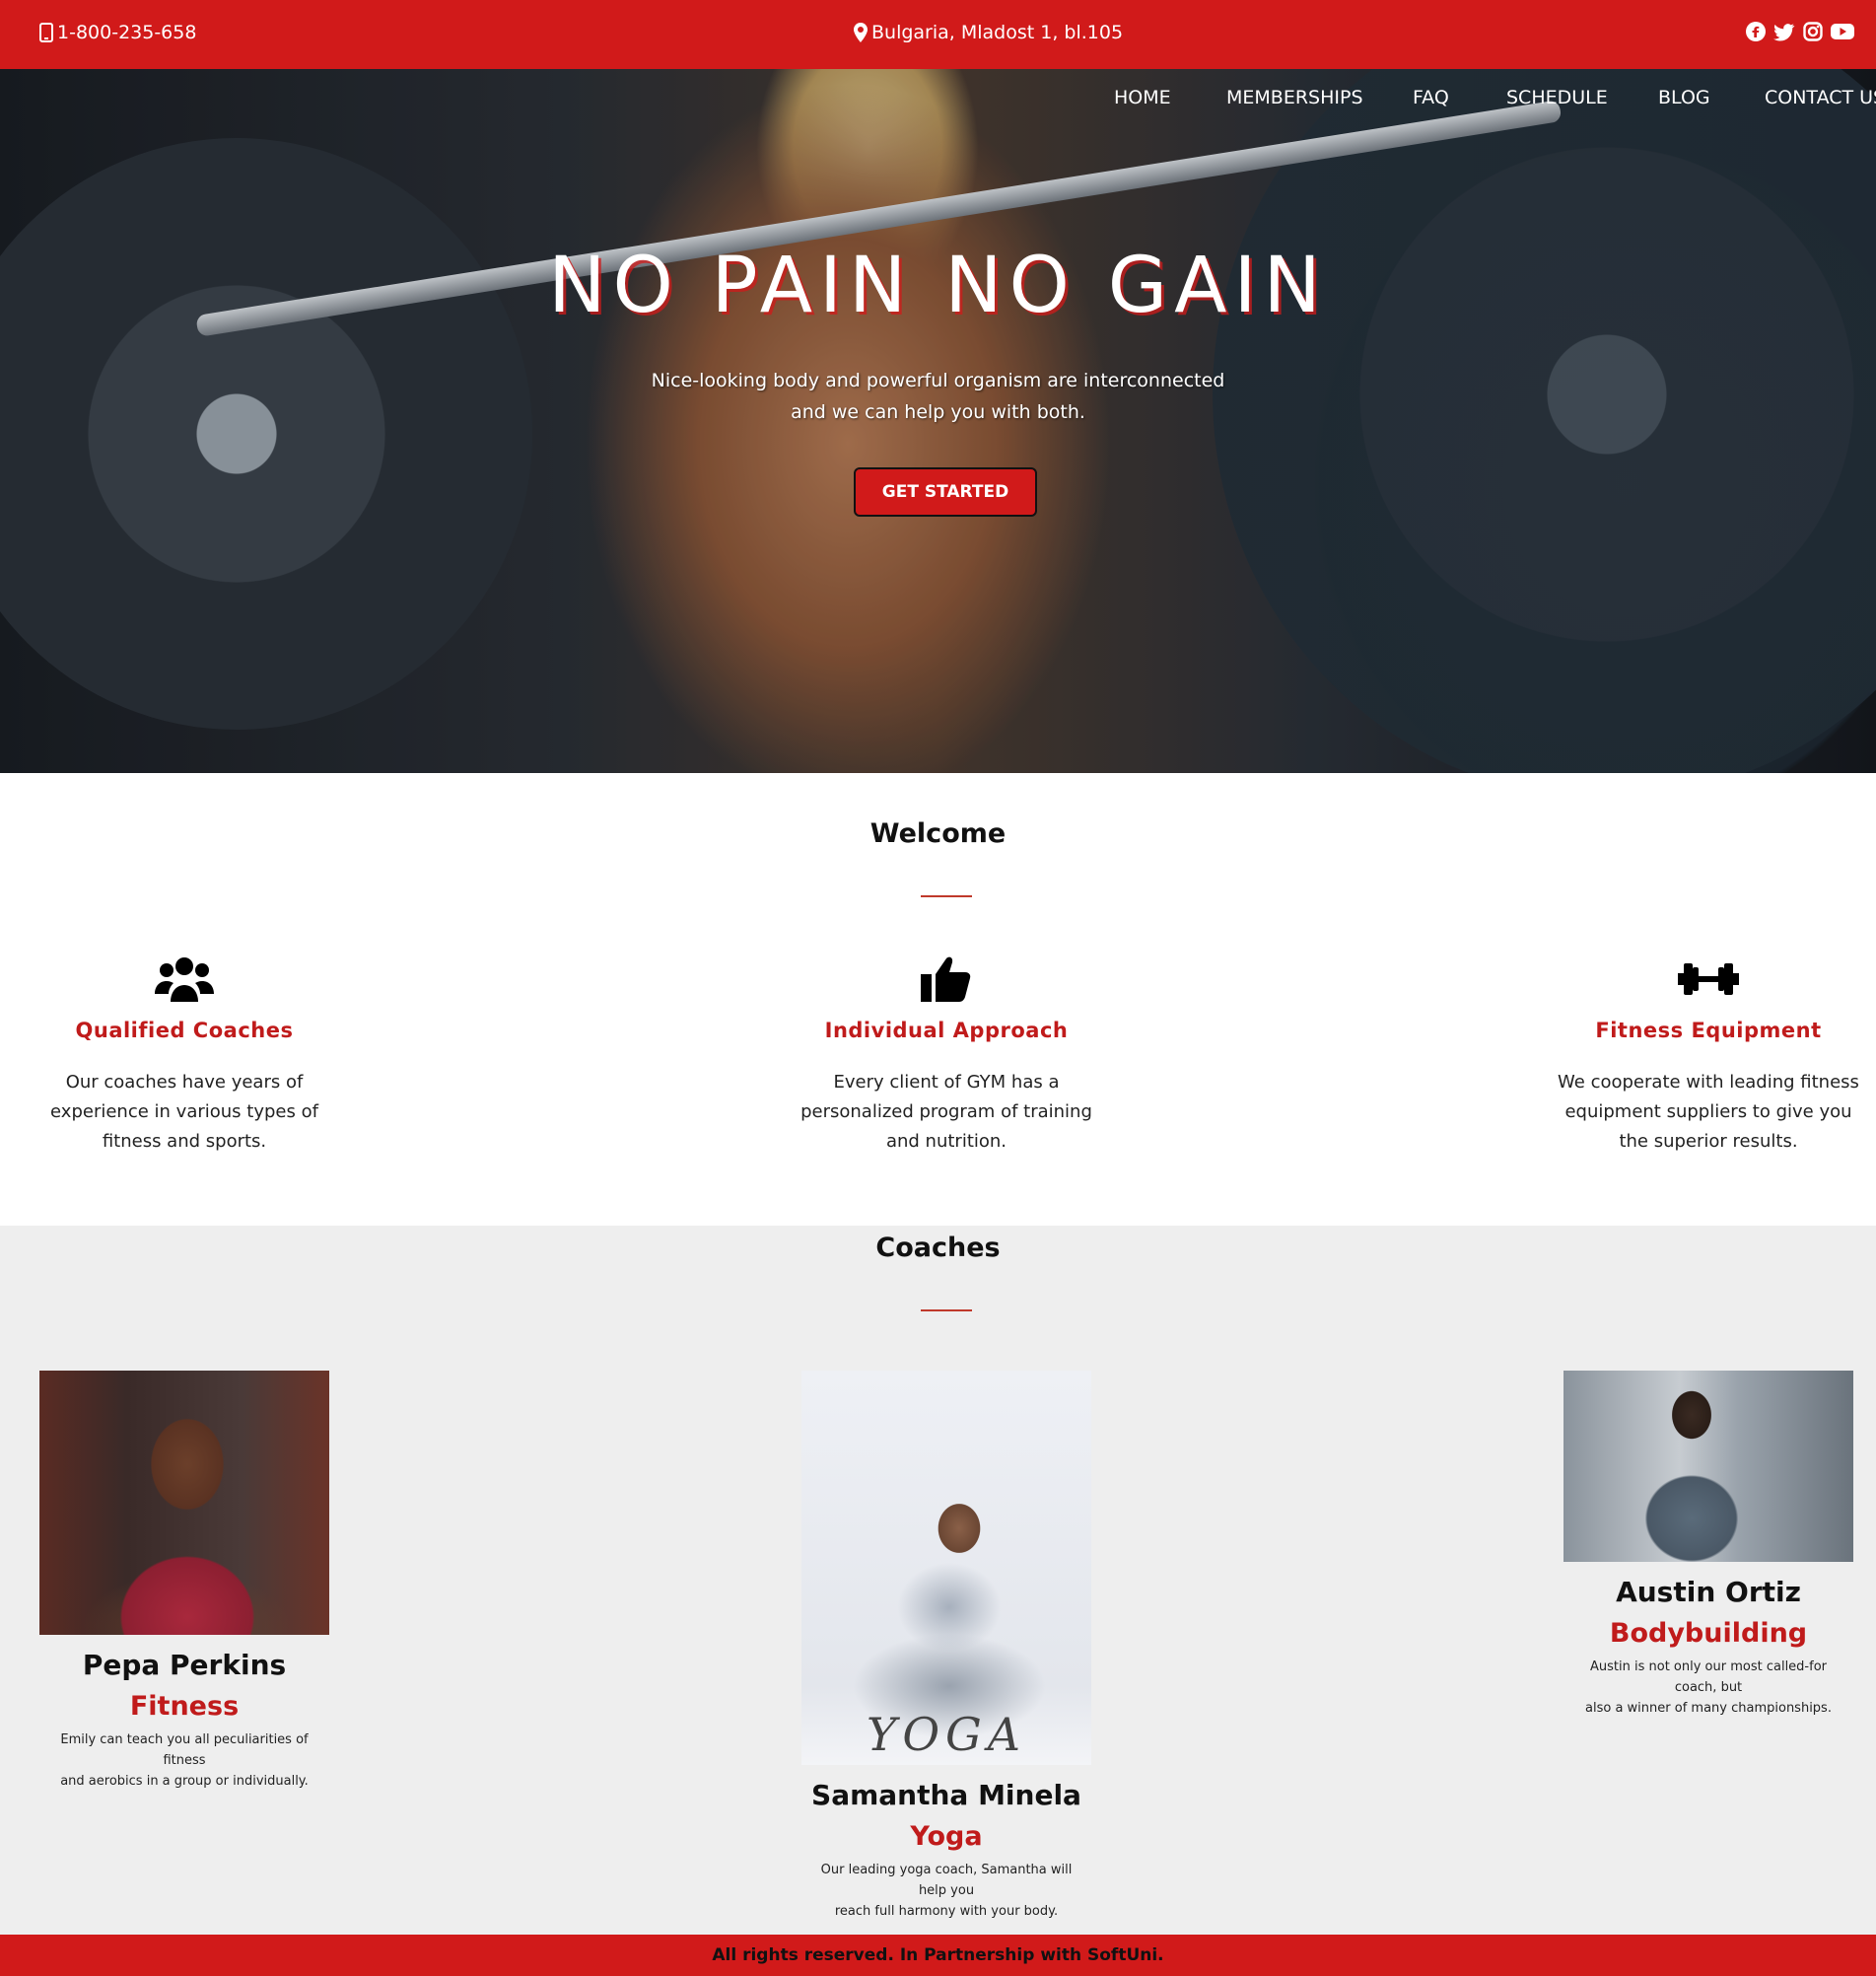 The height and width of the screenshot is (1976, 1876). Describe the element at coordinates (945, 492) in the screenshot. I see `get-started-button: GET STARTED` at that location.